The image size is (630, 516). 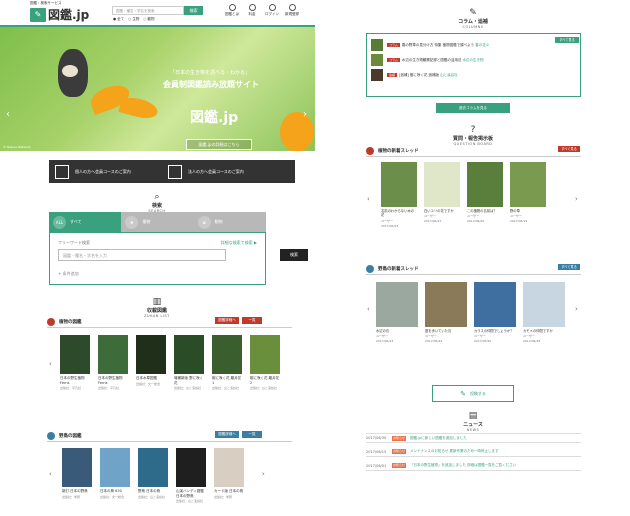 I want to click on hero-title: 会員制図鑑読み放題サイト, so click(x=211, y=84).